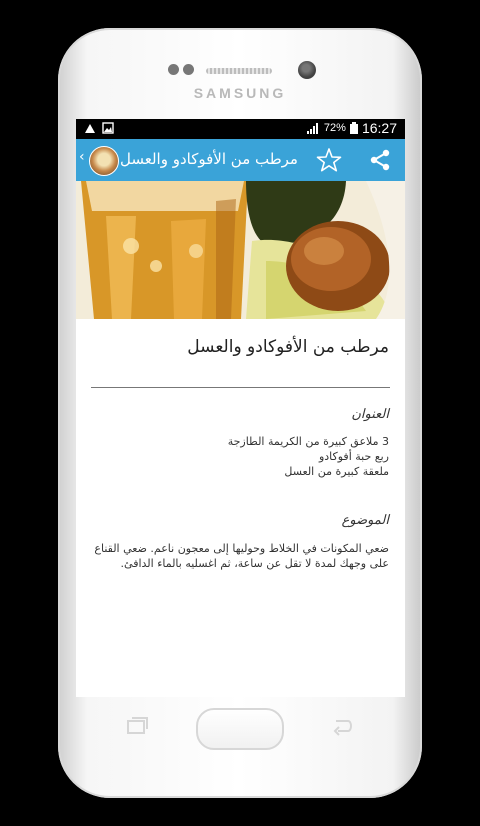 The image size is (480, 826). Describe the element at coordinates (308, 441) in the screenshot. I see `list-item: 3 ملاعق كبيرة من الكريمة الطازجة` at that location.